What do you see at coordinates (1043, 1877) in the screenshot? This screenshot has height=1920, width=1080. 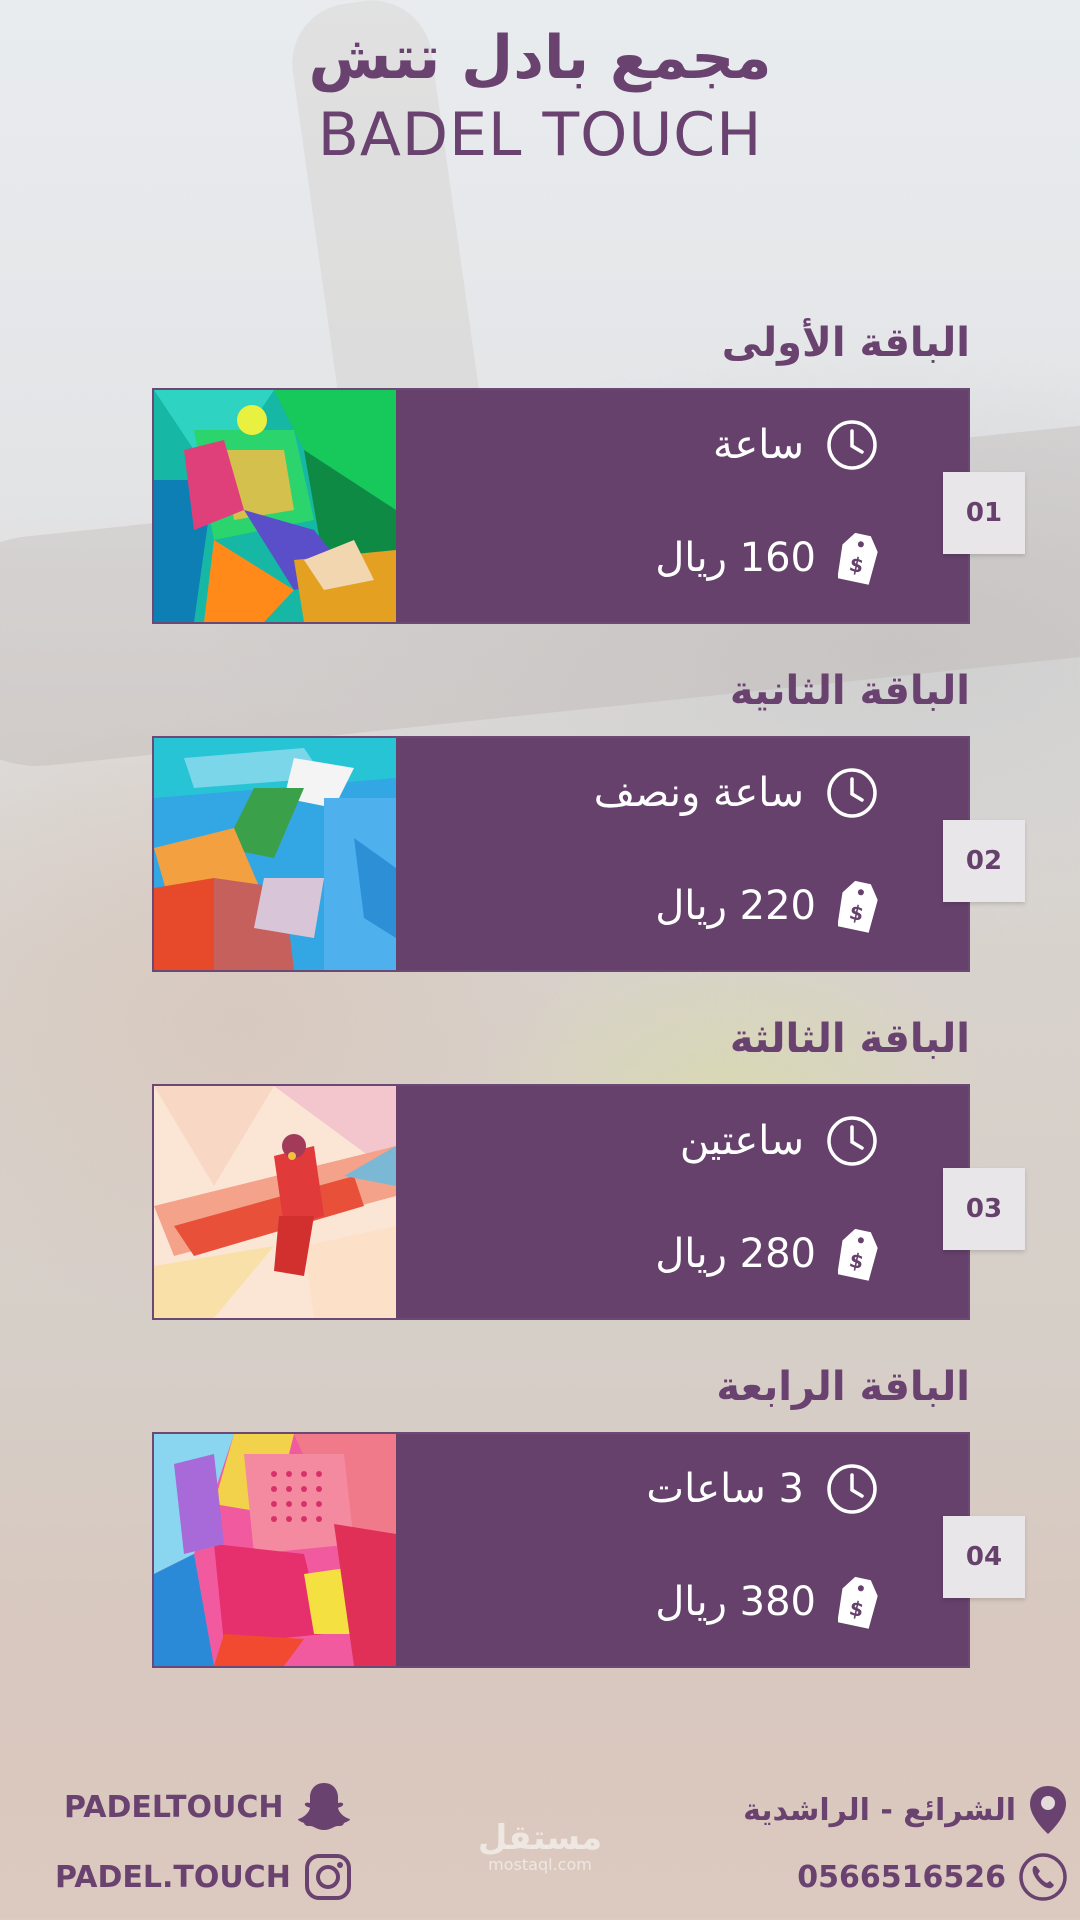 I see `phone-icon` at bounding box center [1043, 1877].